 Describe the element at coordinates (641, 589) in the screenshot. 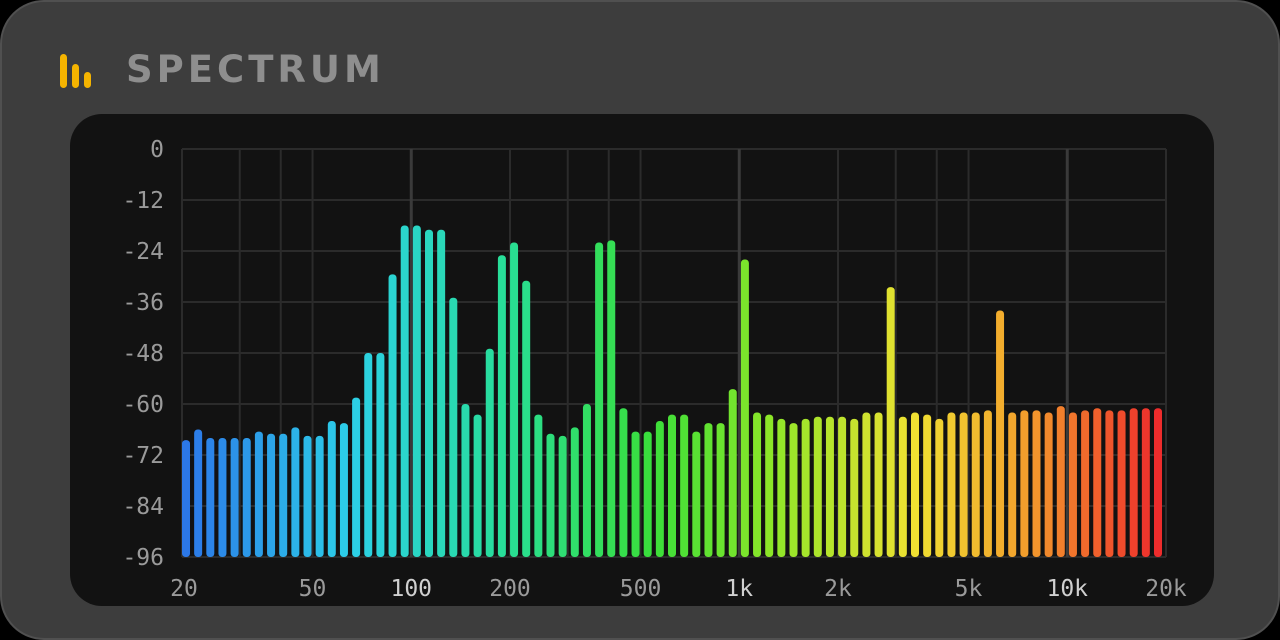

I see `x-tick-label: 500` at that location.